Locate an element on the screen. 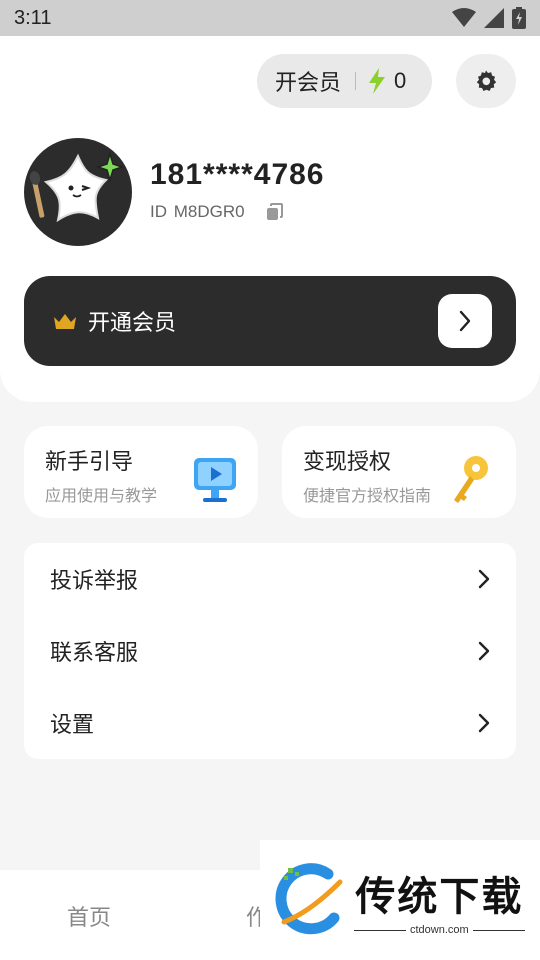 The width and height of the screenshot is (540, 960). wifi-icon is located at coordinates (464, 17).